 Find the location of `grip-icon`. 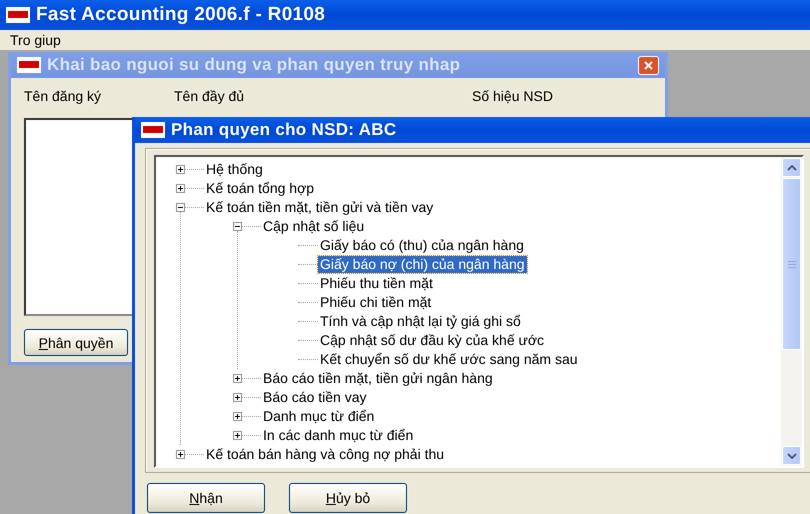

grip-icon is located at coordinates (792, 264).